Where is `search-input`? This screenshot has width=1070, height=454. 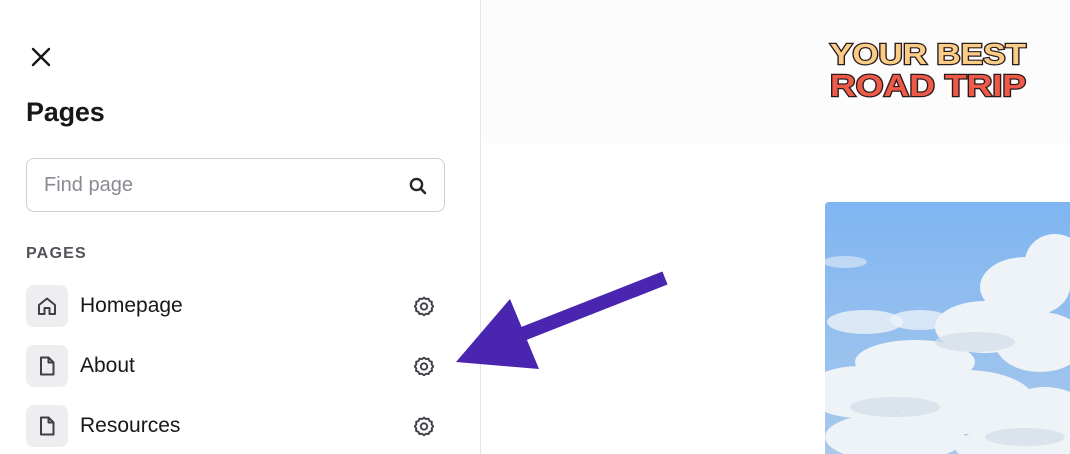 search-input is located at coordinates (224, 185).